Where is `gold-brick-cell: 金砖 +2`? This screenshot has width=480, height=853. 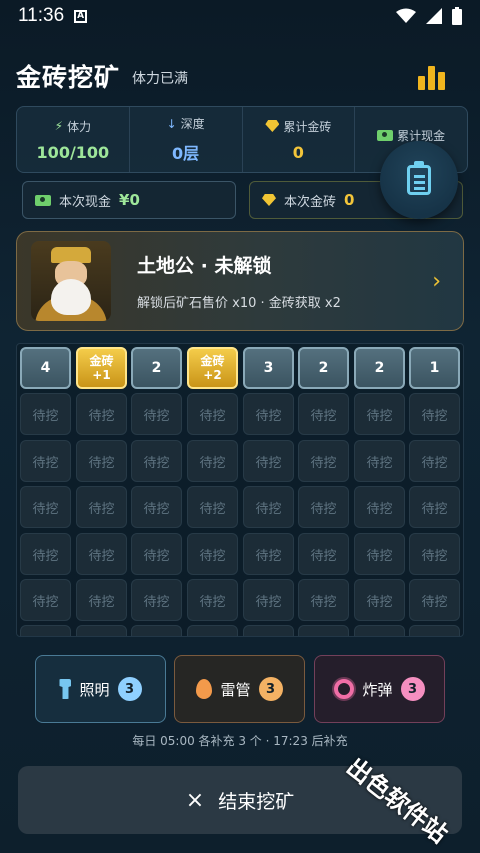 gold-brick-cell: 金砖 +2 is located at coordinates (212, 368).